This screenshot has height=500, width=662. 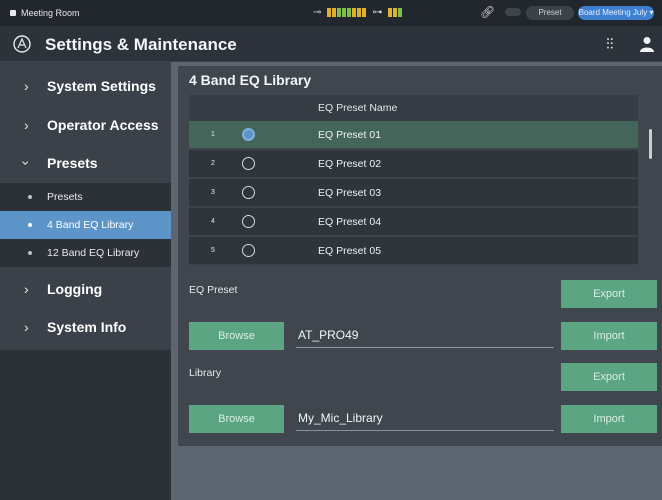 I want to click on user-icon, so click(x=647, y=44).